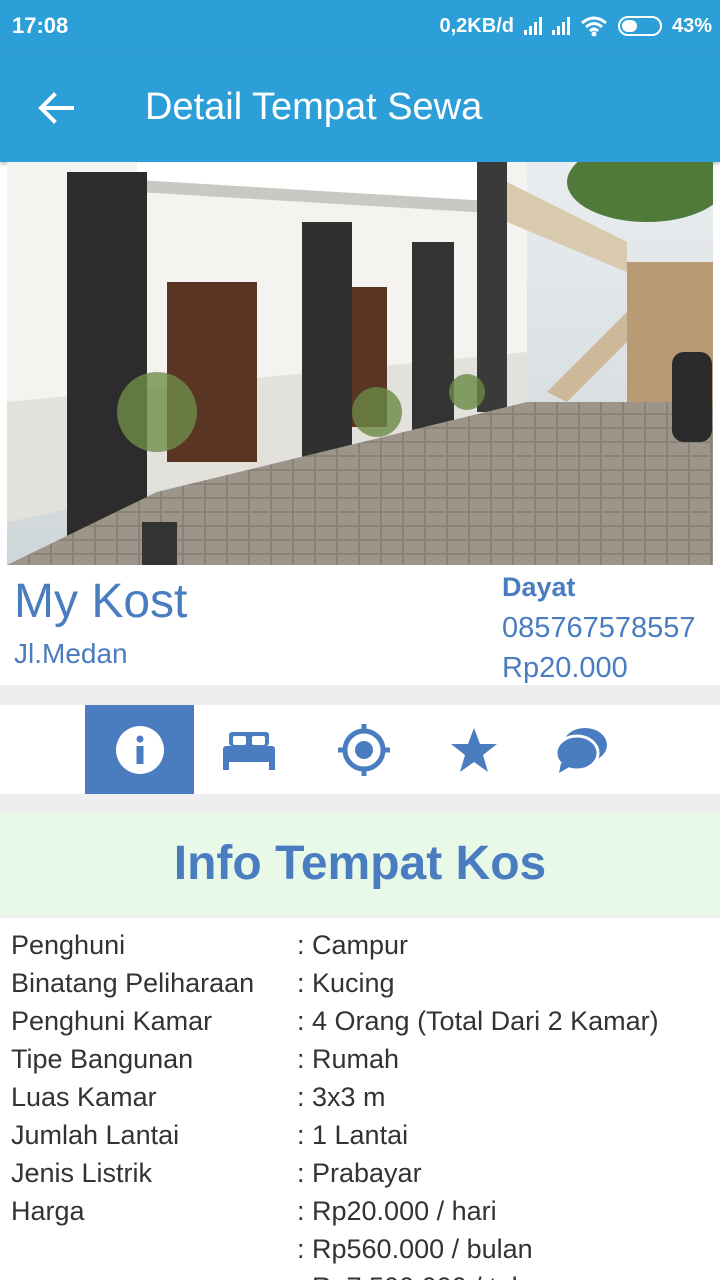 This screenshot has height=1280, width=720. I want to click on page-title: Detail Tempat Sewa, so click(314, 107).